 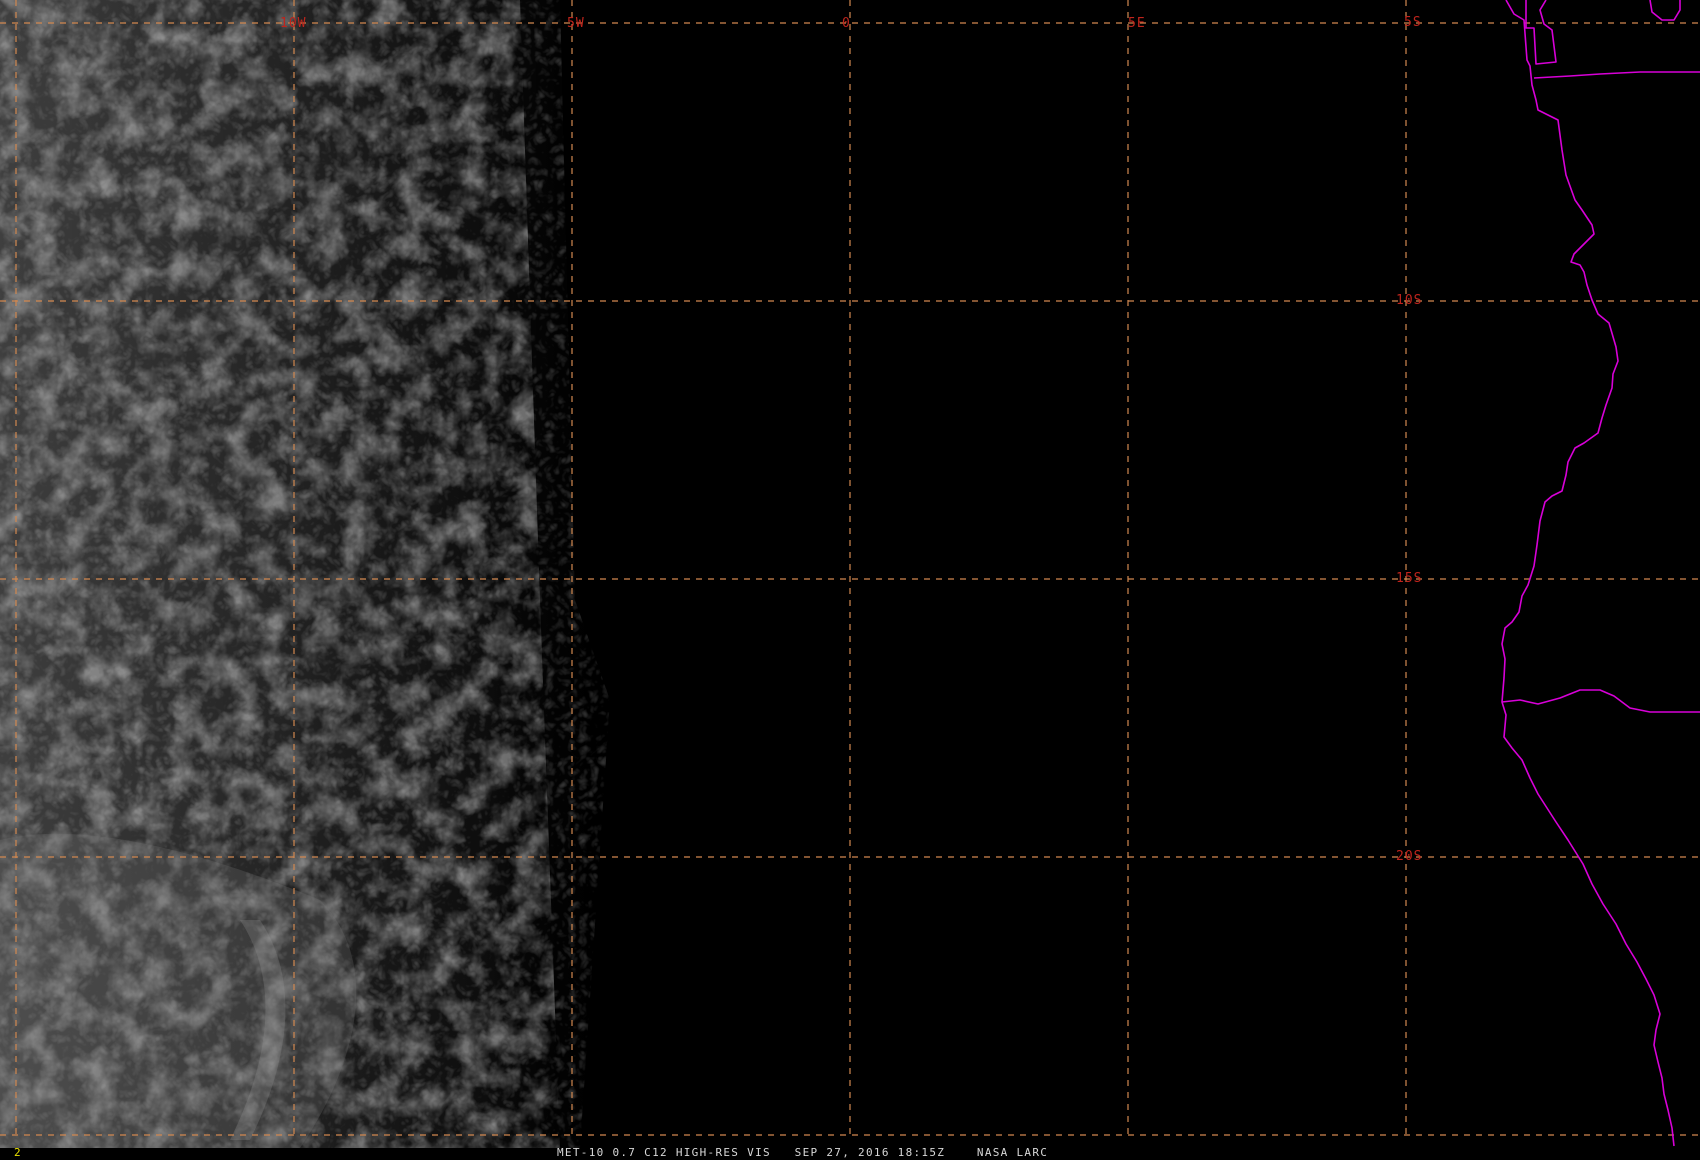 What do you see at coordinates (1409, 856) in the screenshot?
I see `latitude-label: 20S` at bounding box center [1409, 856].